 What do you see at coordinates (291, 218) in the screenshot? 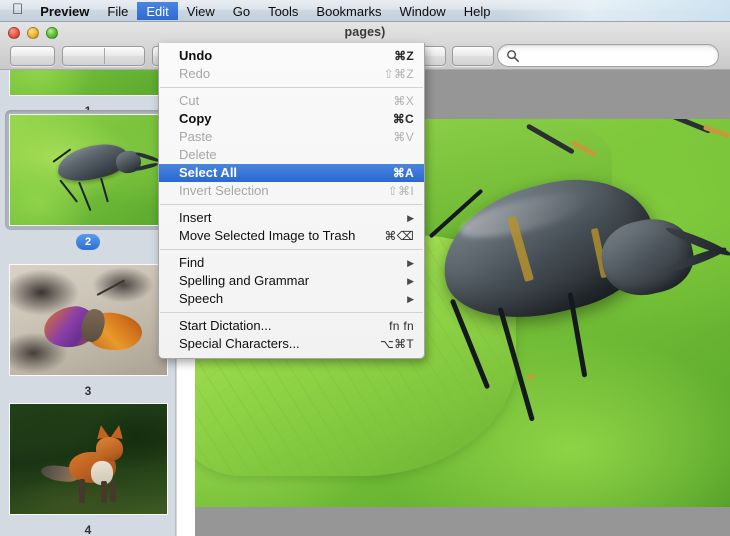
I see `menu-item-insert: Insert ▶` at bounding box center [291, 218].